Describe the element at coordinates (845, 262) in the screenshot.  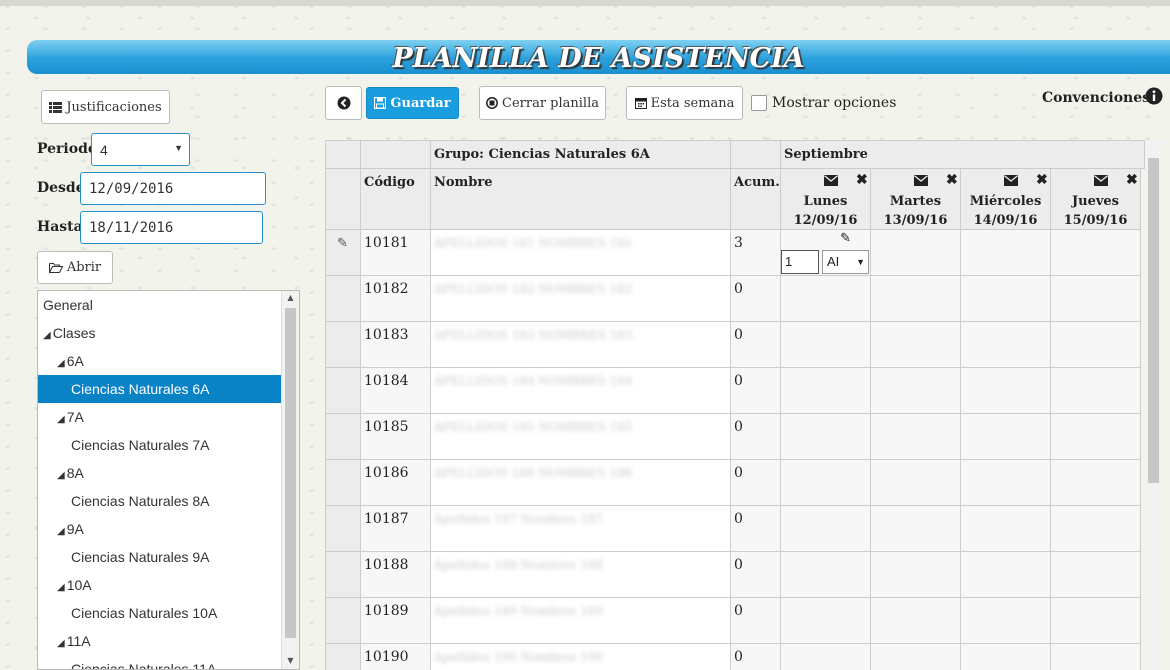
I see `attendance-type-select: AI ▼` at that location.